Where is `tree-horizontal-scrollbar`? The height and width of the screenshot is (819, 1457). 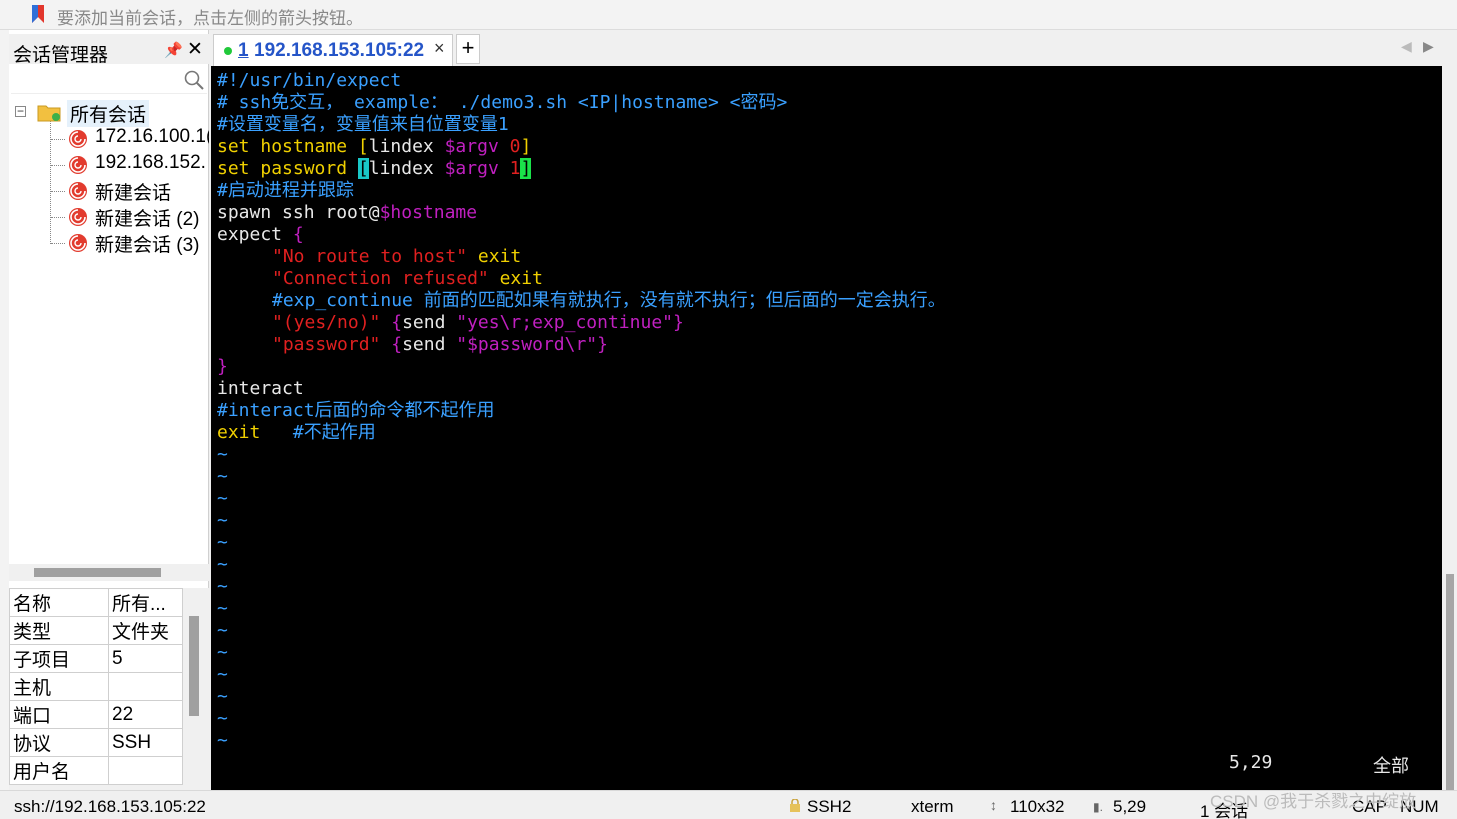 tree-horizontal-scrollbar is located at coordinates (109, 572).